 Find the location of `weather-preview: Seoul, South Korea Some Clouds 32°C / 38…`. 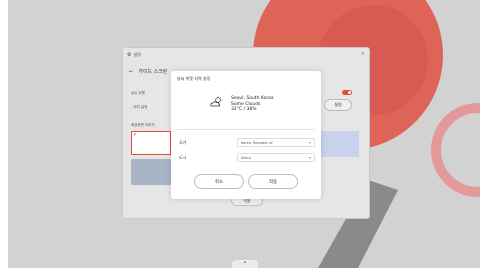

weather-preview: Seoul, South Korea Some Clouds 32°C / 38… is located at coordinates (241, 104).